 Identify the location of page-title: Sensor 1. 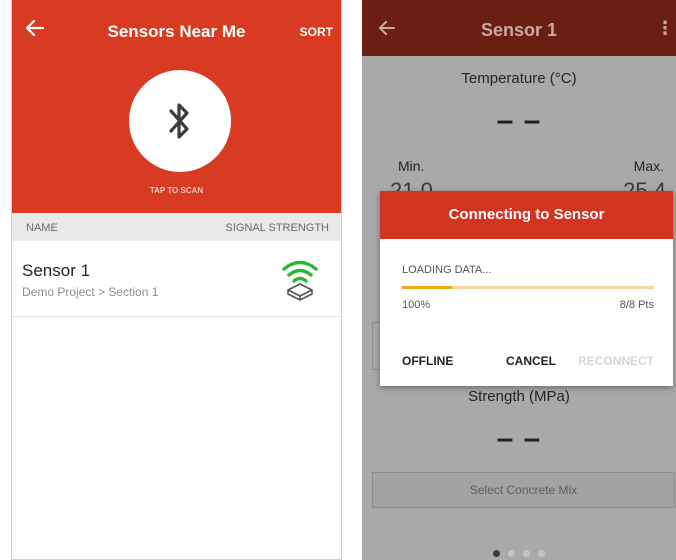
(519, 30).